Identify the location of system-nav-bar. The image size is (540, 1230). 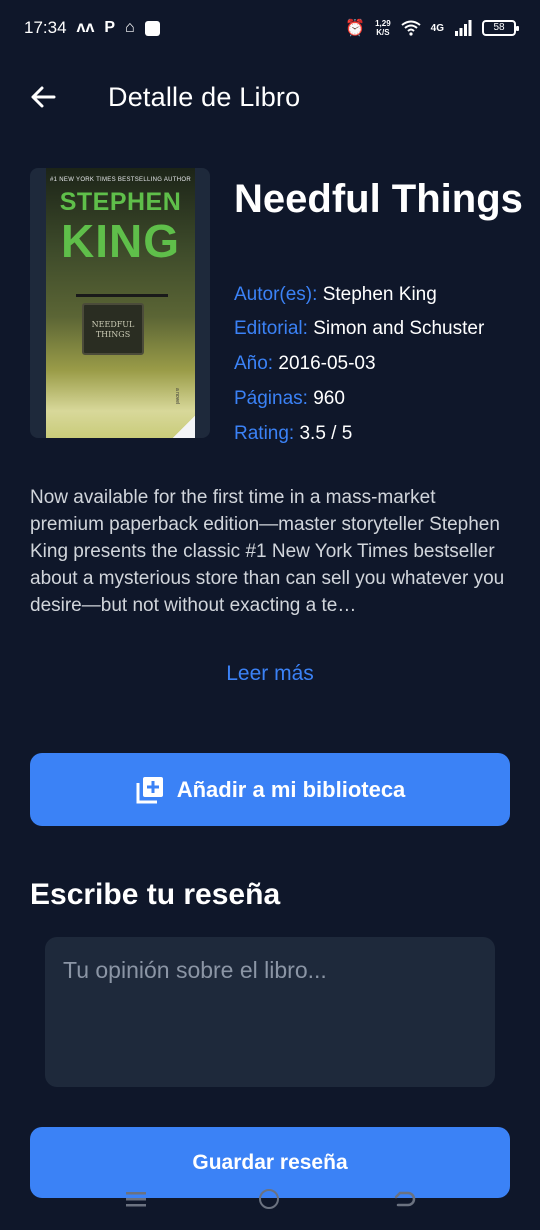
(270, 1202).